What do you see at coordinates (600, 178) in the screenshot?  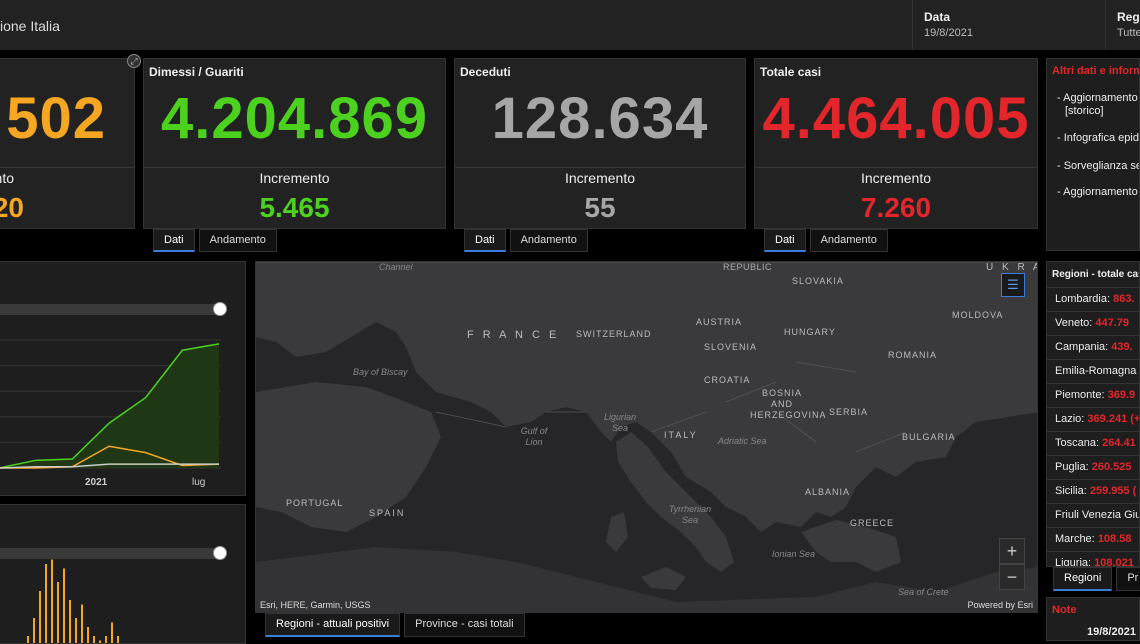 I see `deceduti-increment-label: Incremento` at bounding box center [600, 178].